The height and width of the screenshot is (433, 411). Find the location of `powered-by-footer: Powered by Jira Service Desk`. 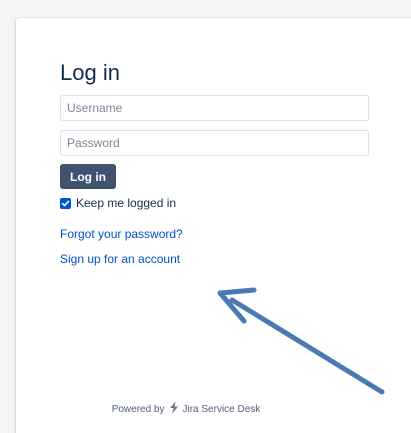

powered-by-footer: Powered by Jira Service Desk is located at coordinates (213, 409).